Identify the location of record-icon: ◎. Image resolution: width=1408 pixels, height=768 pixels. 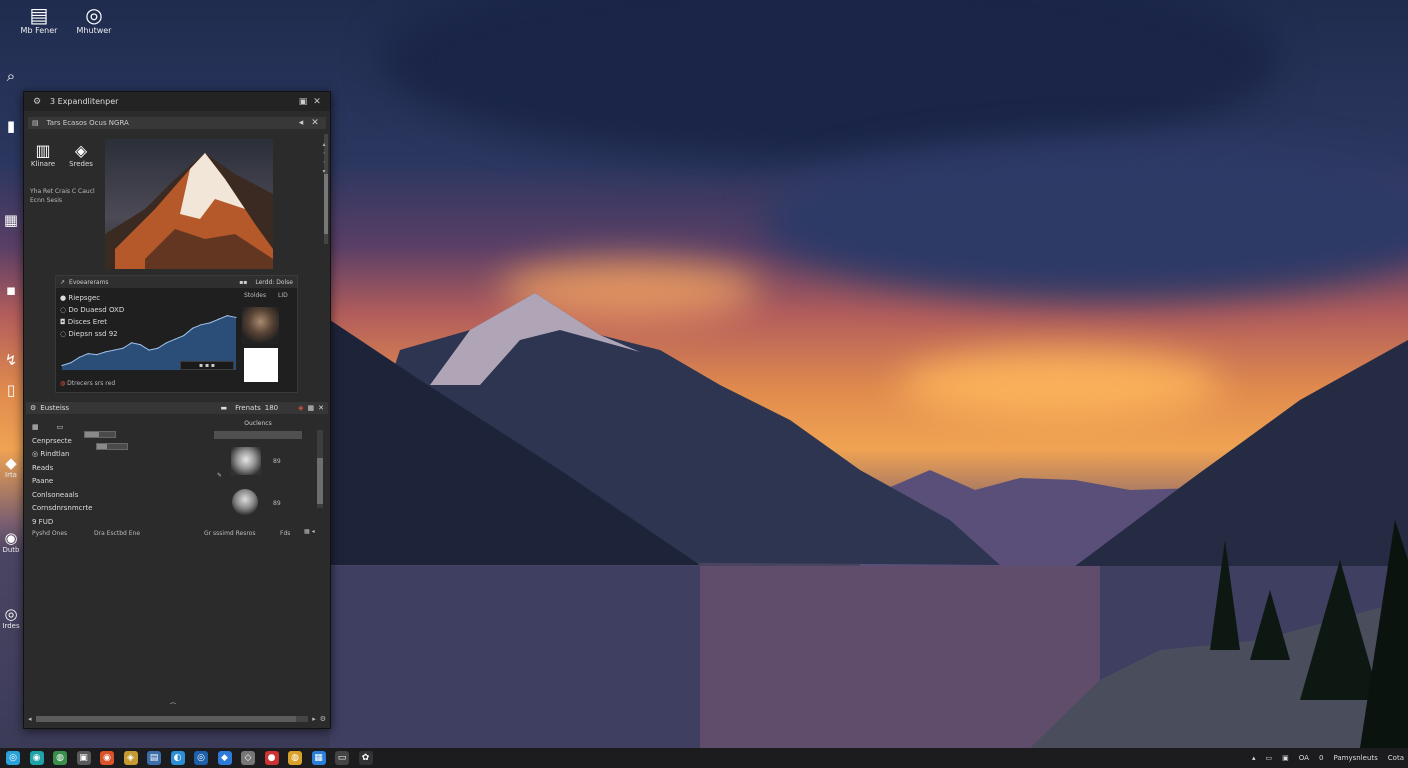
(11, 614).